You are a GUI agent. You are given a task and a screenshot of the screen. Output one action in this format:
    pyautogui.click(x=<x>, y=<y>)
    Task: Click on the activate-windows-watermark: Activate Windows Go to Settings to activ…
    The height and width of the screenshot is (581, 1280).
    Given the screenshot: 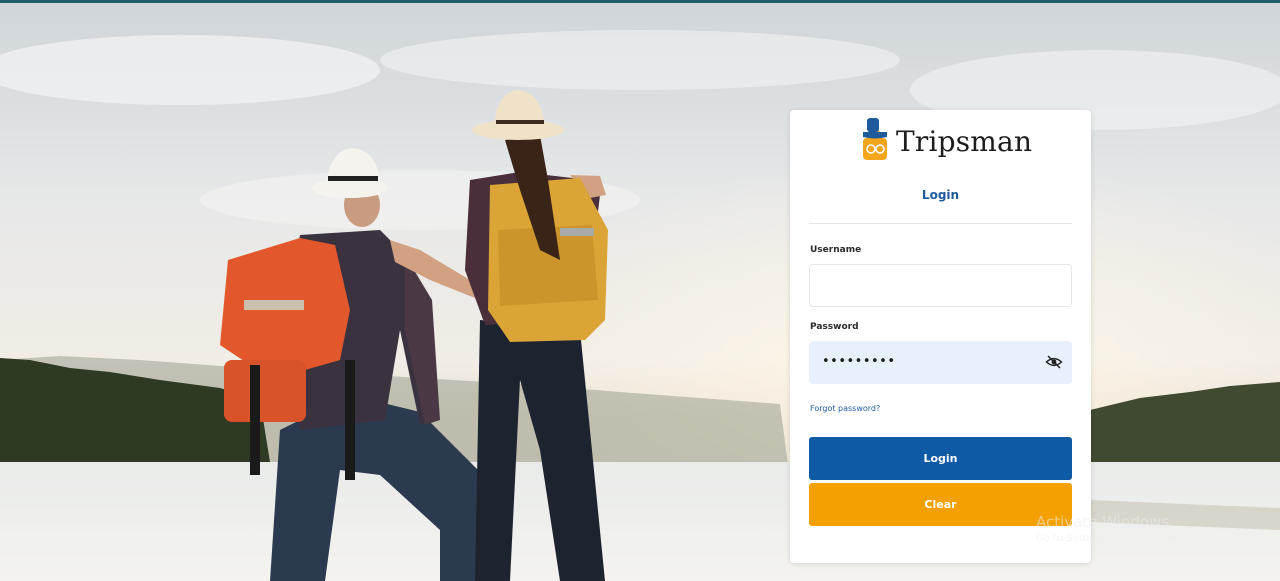 What is the action you would take?
    pyautogui.click(x=1125, y=528)
    